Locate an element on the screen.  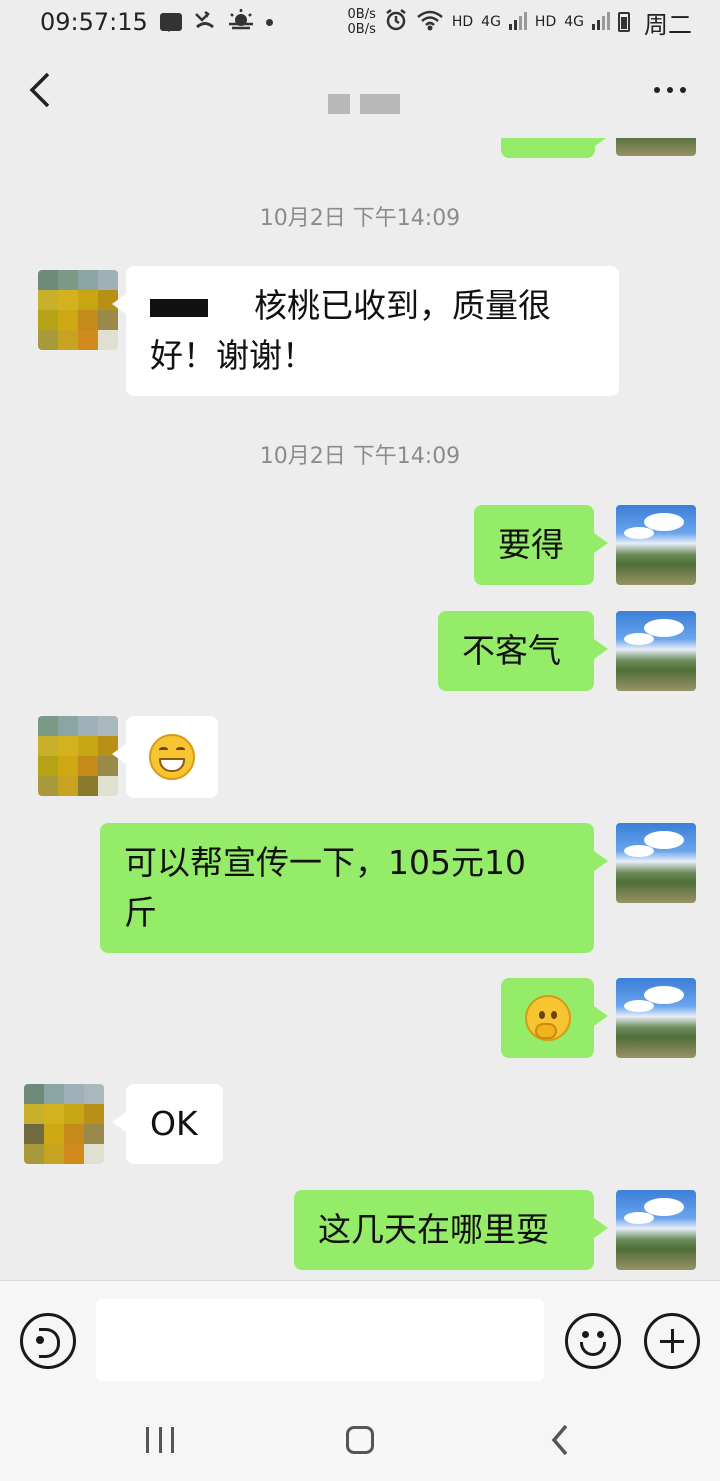
contact-name-redacted is located at coordinates (368, 104).